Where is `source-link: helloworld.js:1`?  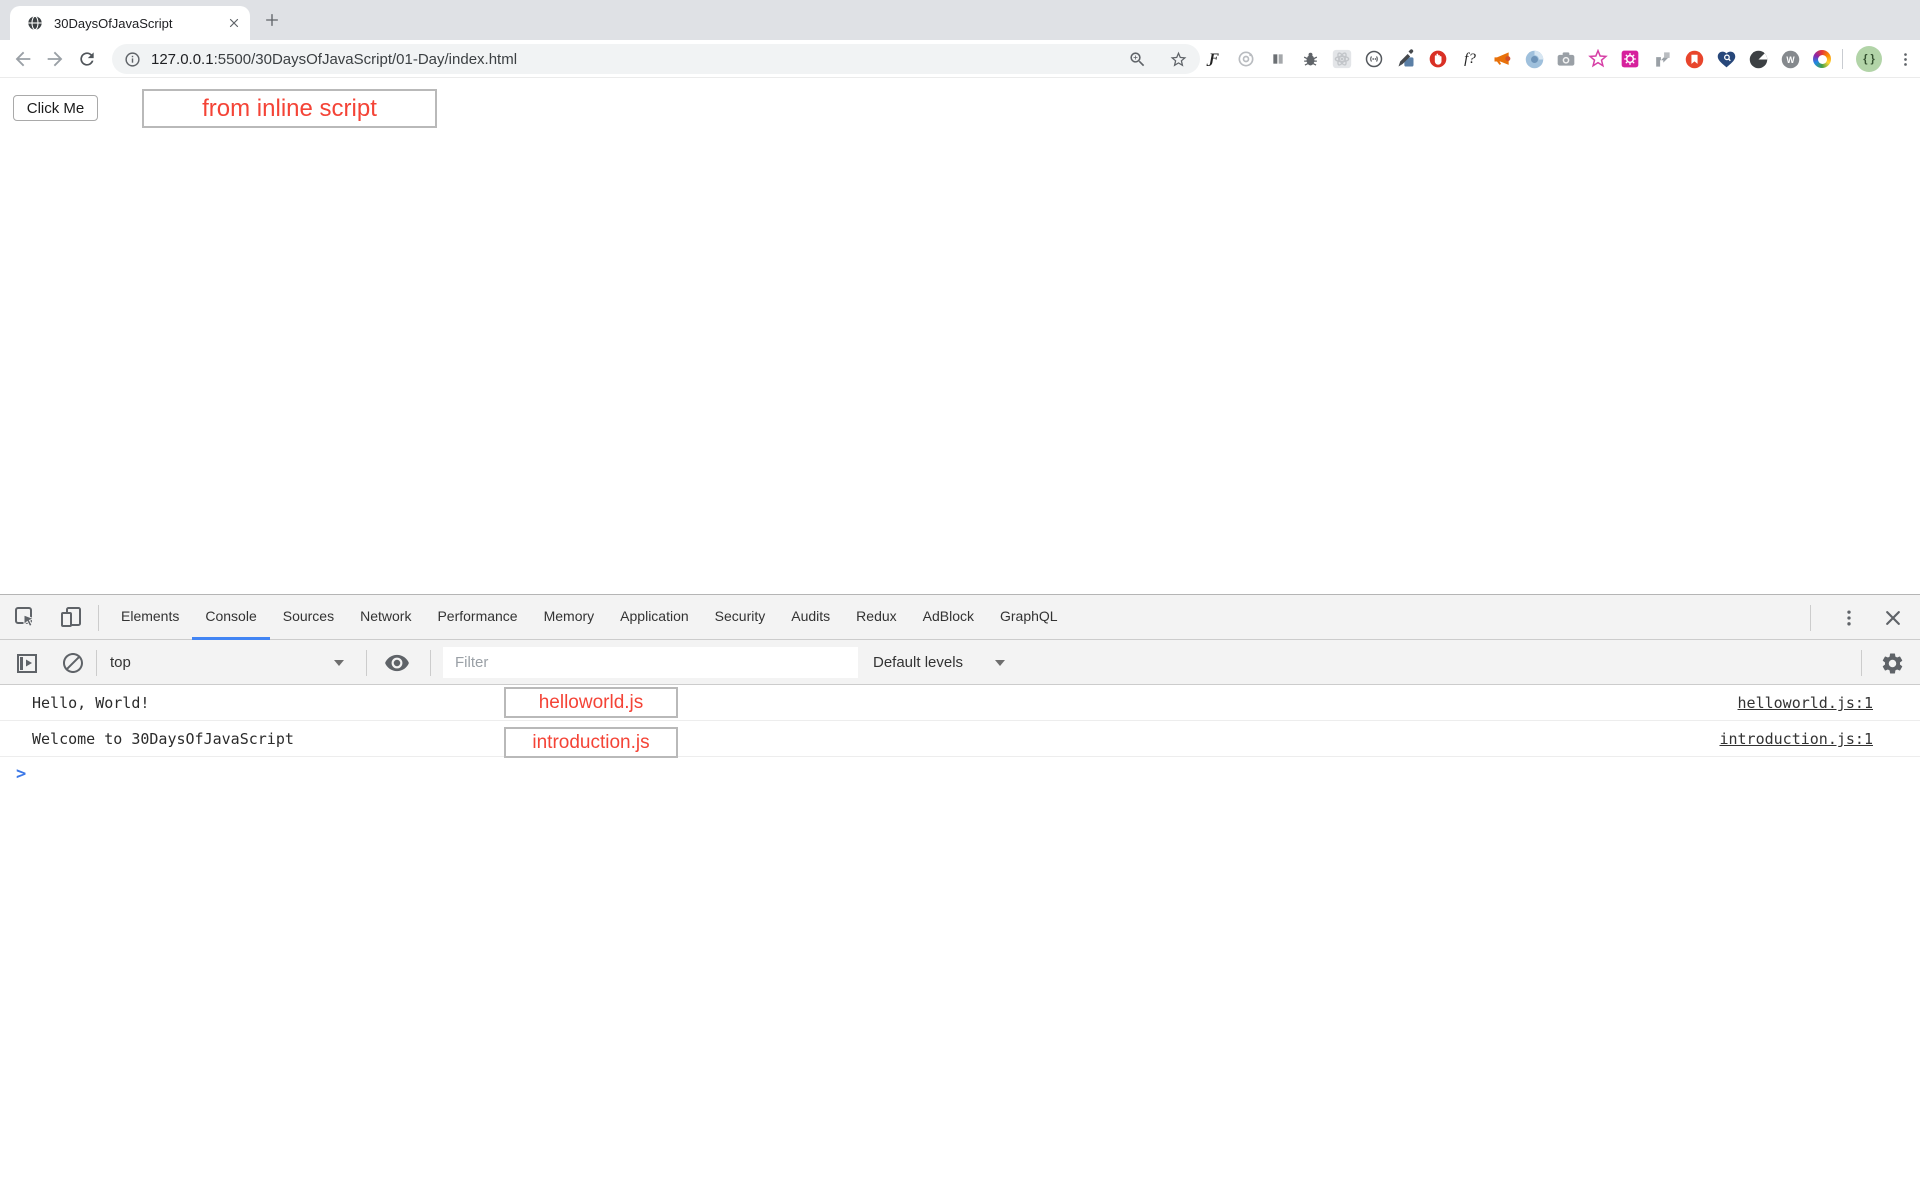
source-link: helloworld.js:1 is located at coordinates (1805, 703).